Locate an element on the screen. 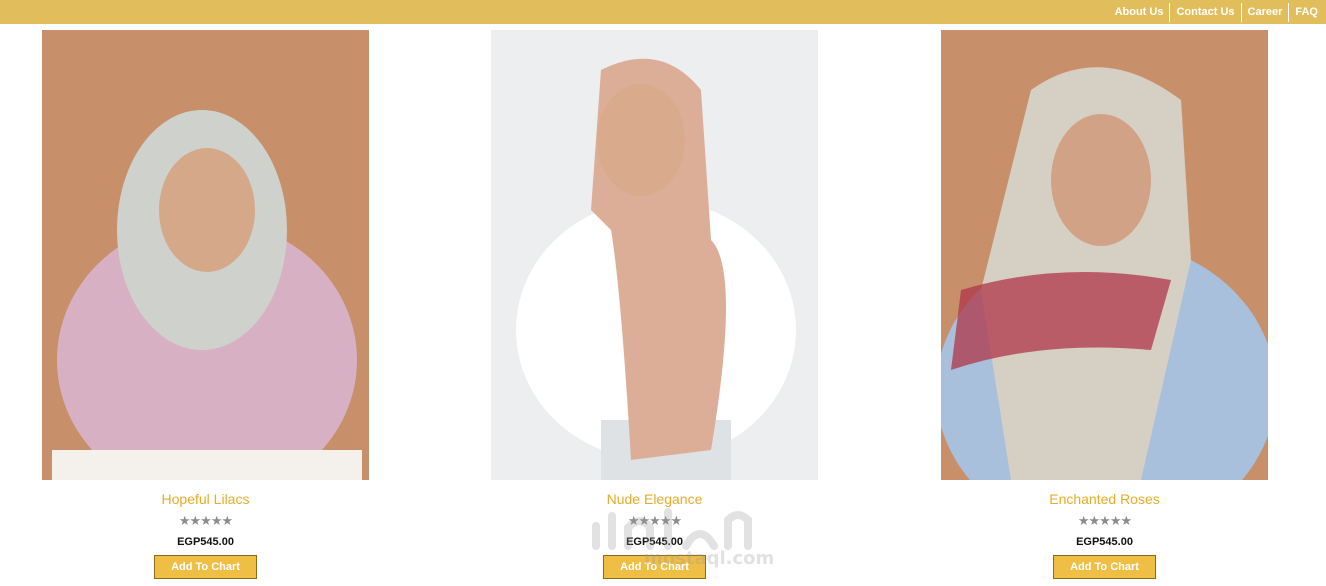 This screenshot has height=586, width=1326. nav-link-about-us: About Us is located at coordinates (1139, 12).